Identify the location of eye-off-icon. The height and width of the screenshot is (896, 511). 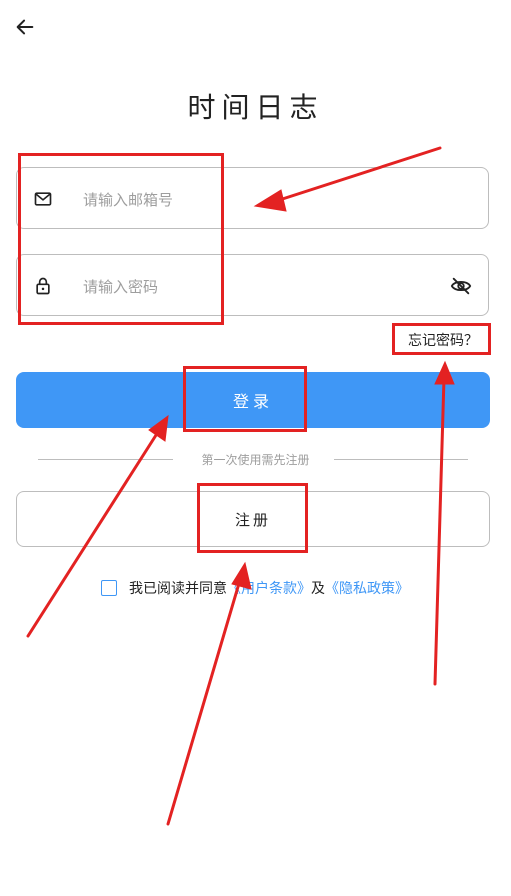
(461, 286).